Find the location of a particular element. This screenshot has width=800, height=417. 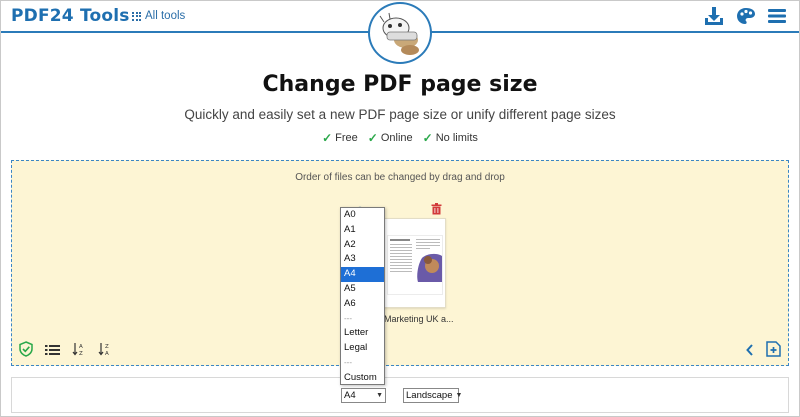

page-size-option: A2 is located at coordinates (362, 245).